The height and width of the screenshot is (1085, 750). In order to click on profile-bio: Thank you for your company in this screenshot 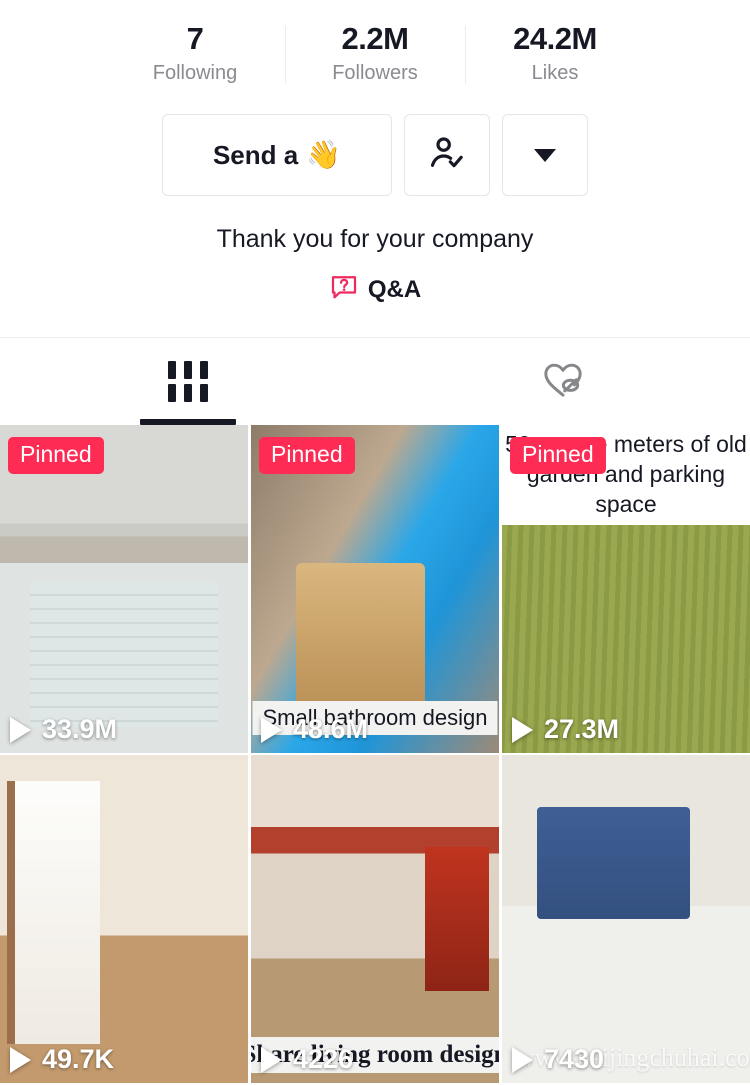, I will do `click(375, 239)`.